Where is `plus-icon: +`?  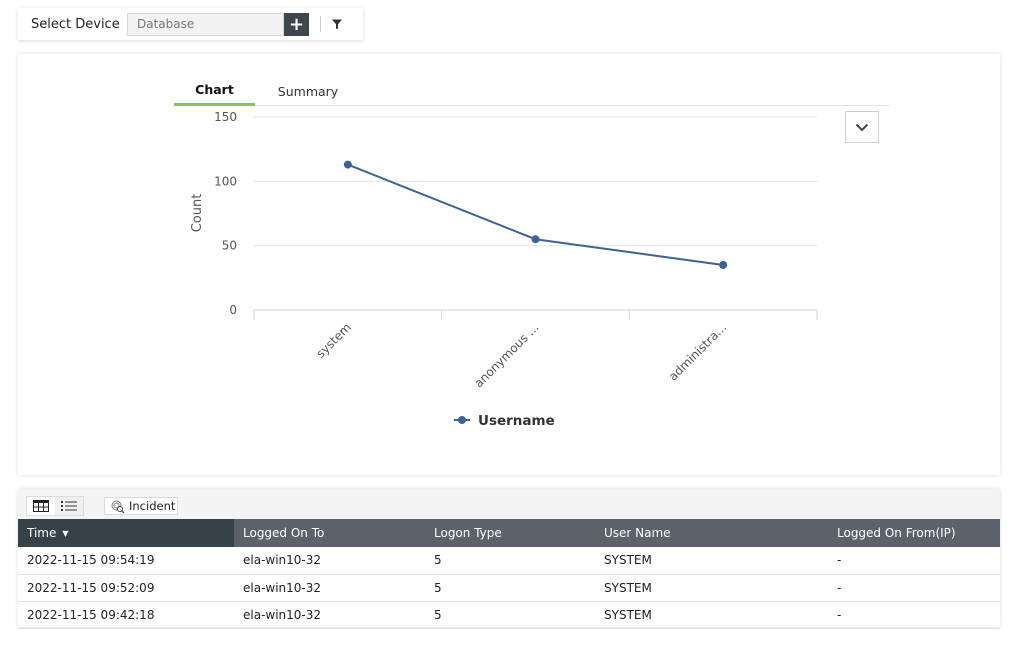 plus-icon: + is located at coordinates (296, 24).